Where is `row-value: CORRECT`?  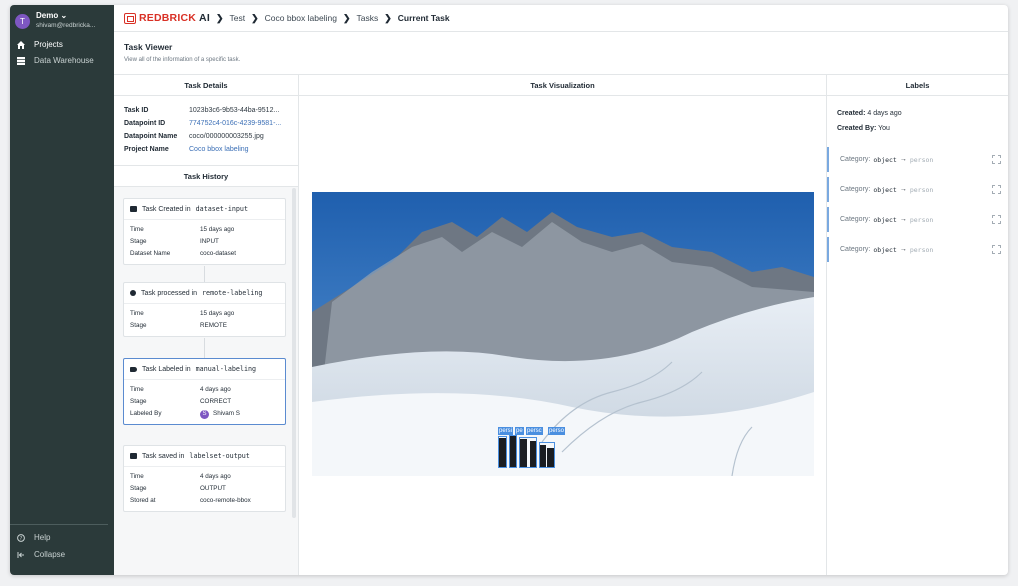 row-value: CORRECT is located at coordinates (216, 401).